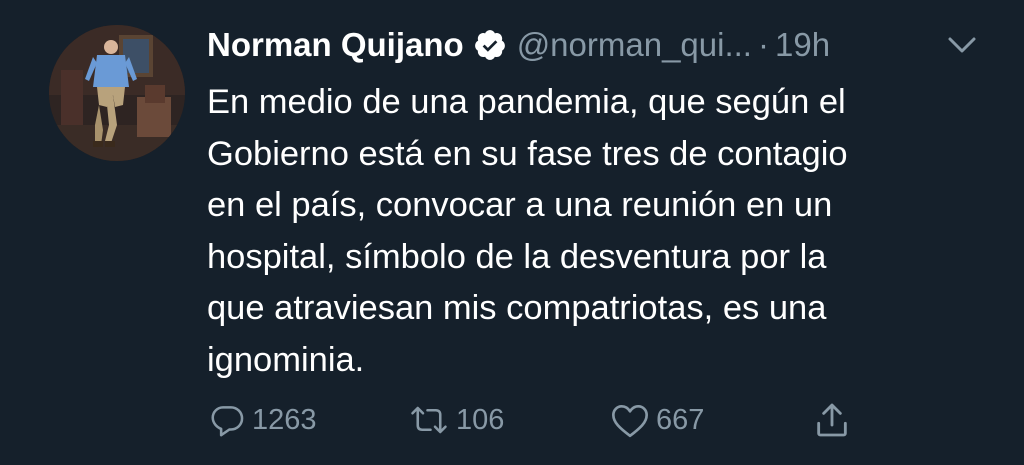 This screenshot has width=1024, height=465. I want to click on share-button, so click(832, 420).